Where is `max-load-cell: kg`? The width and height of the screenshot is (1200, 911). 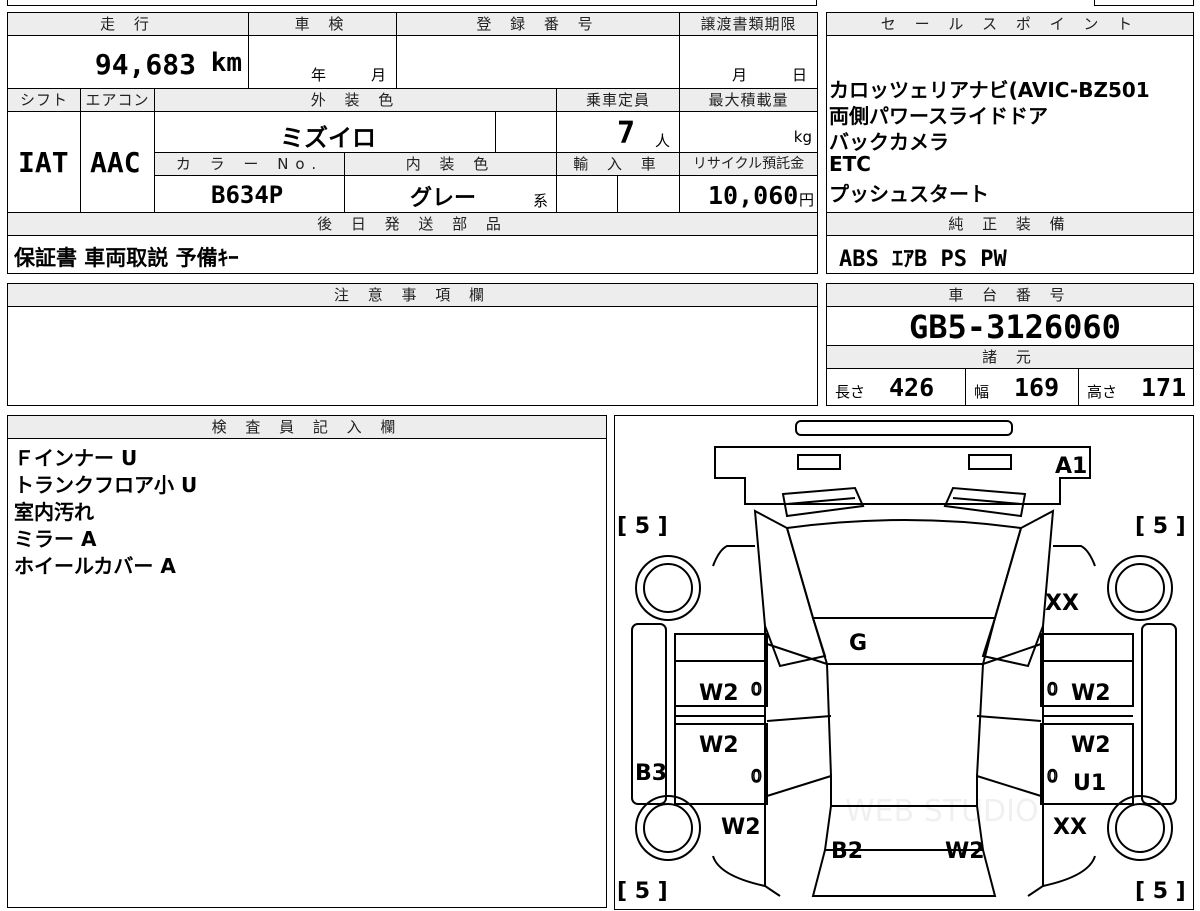
max-load-cell: kg is located at coordinates (748, 132).